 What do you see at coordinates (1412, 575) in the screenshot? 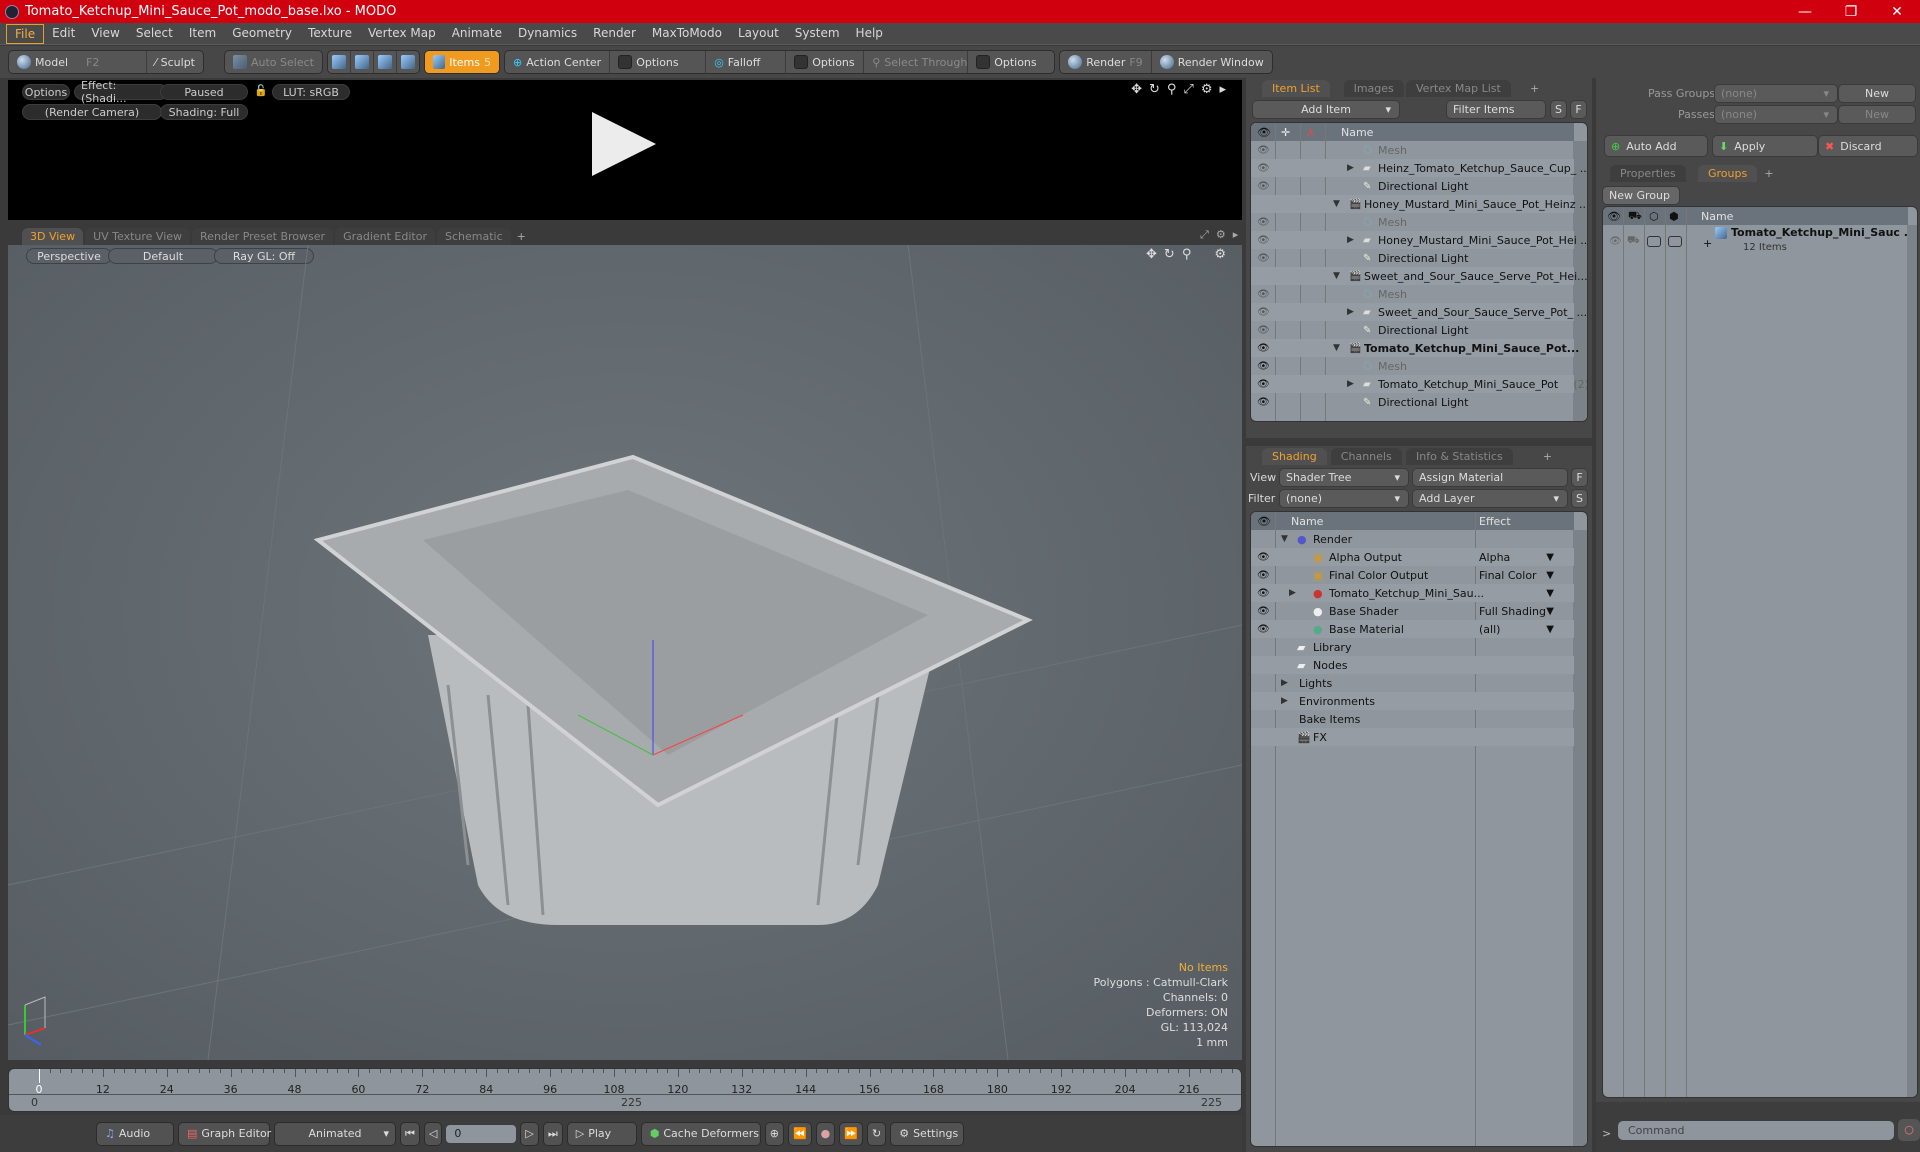
I see `shader-tree-row: 👁 ▣ Final Color Output Final Color ▼` at bounding box center [1412, 575].